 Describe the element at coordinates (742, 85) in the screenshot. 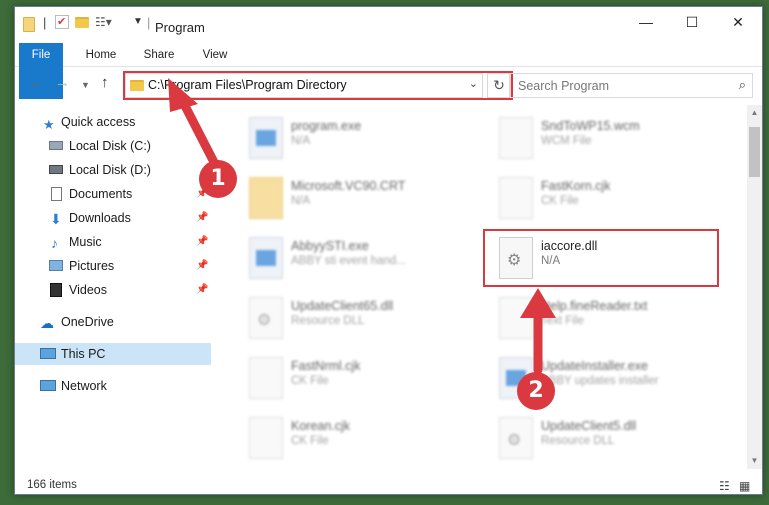

I see `search-icon: ⌕` at that location.